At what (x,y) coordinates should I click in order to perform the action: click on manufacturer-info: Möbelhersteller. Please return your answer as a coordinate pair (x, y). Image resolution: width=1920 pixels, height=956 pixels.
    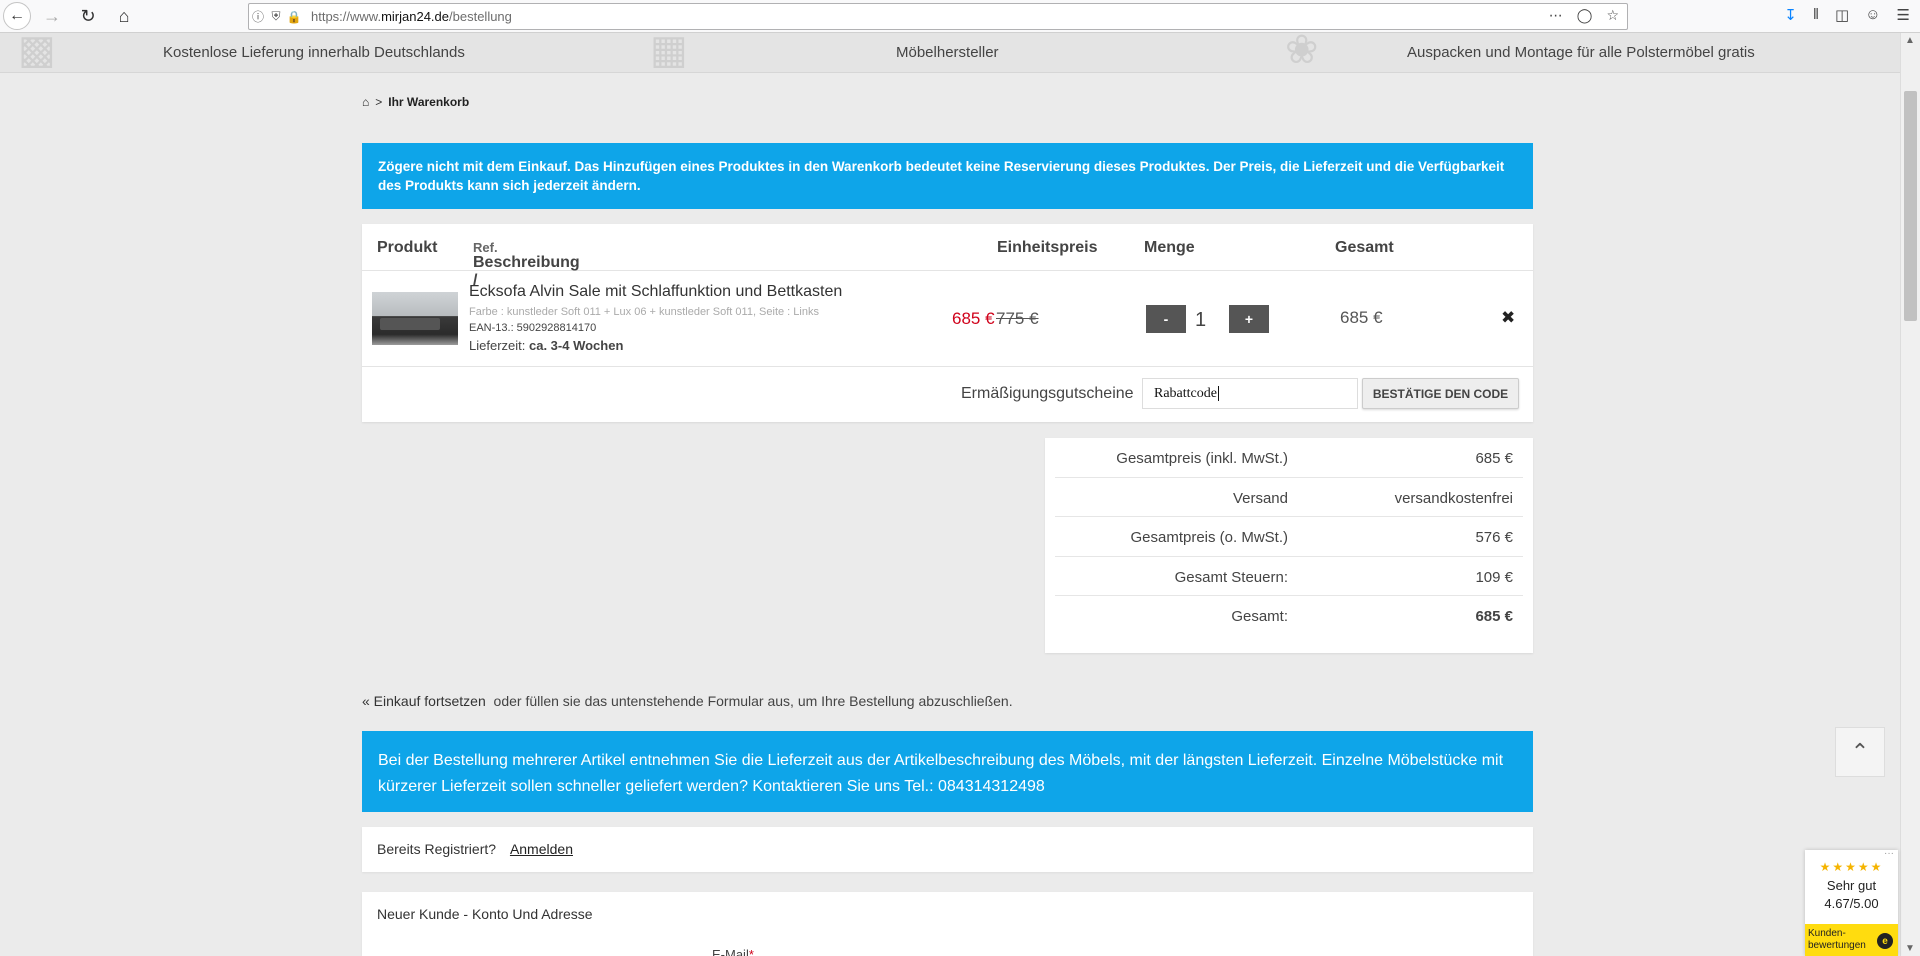
    Looking at the image, I should click on (947, 52).